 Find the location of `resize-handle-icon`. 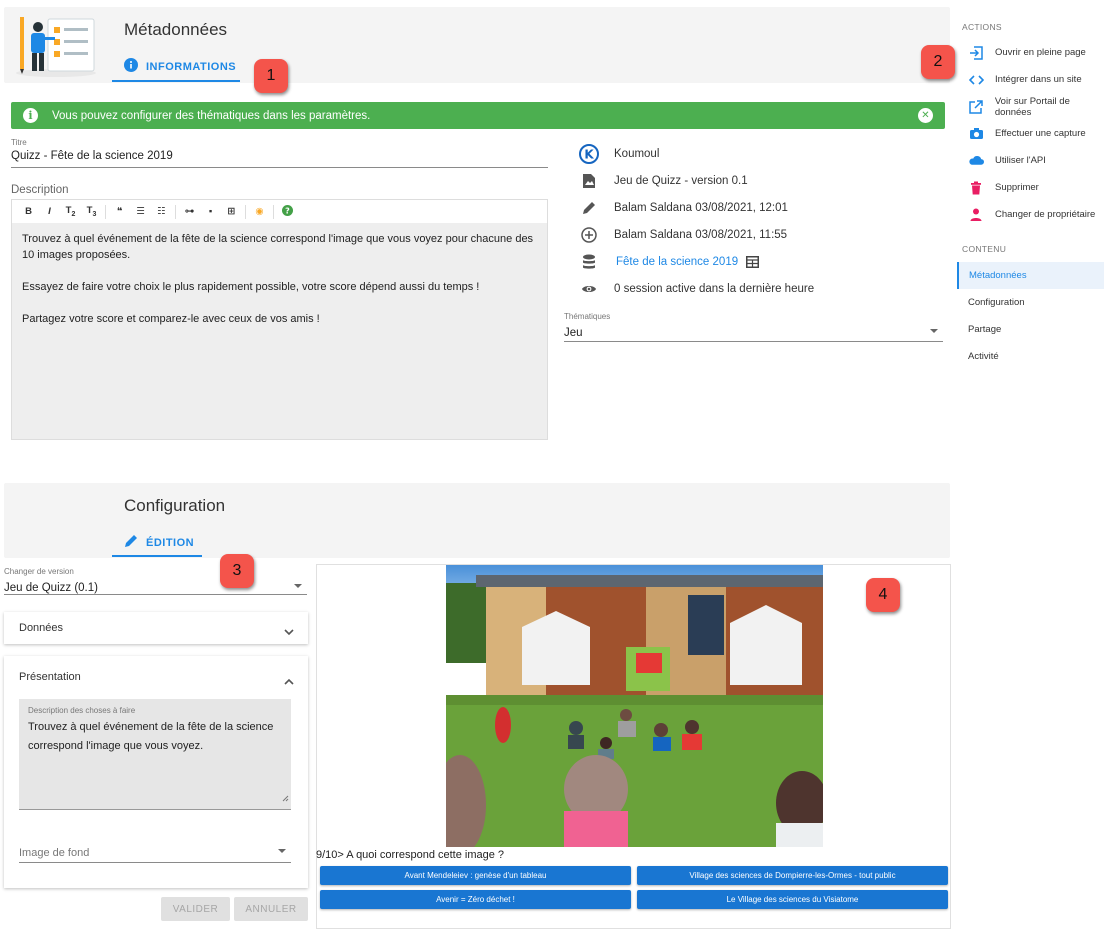

resize-handle-icon is located at coordinates (285, 798).